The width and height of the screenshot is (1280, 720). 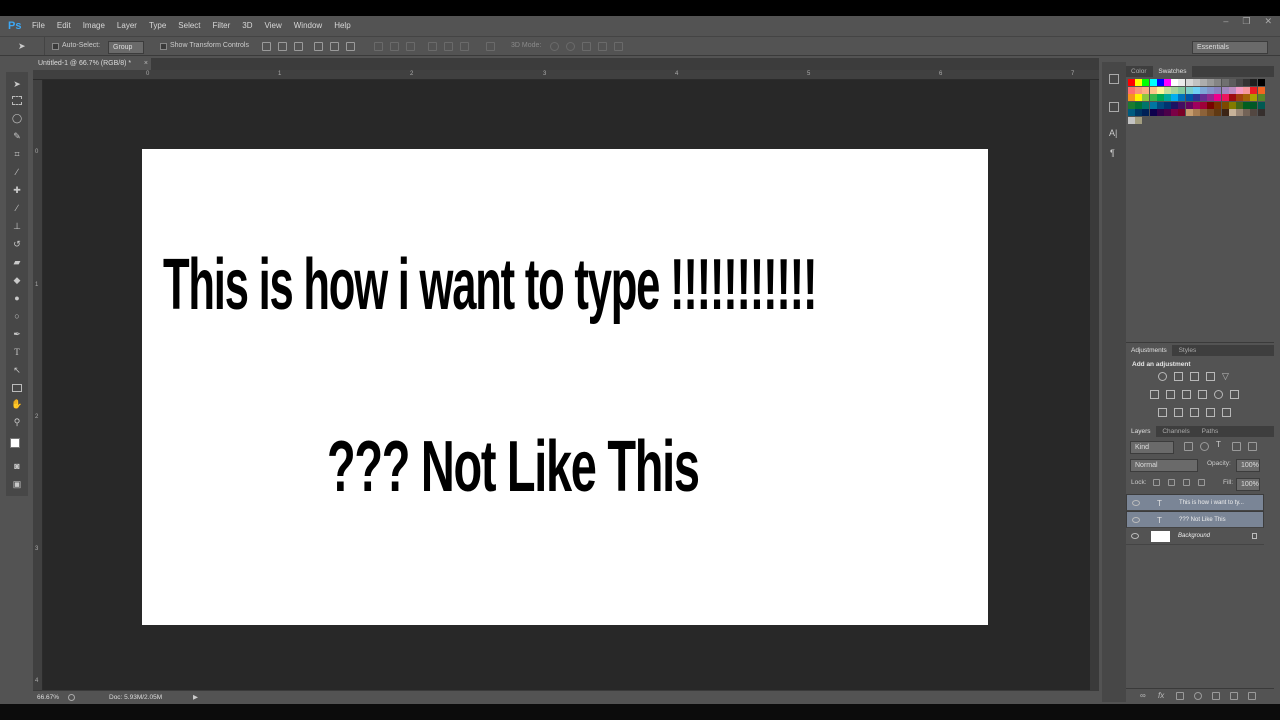 What do you see at coordinates (17, 208) in the screenshot?
I see `brush-tool-icon: ∕` at bounding box center [17, 208].